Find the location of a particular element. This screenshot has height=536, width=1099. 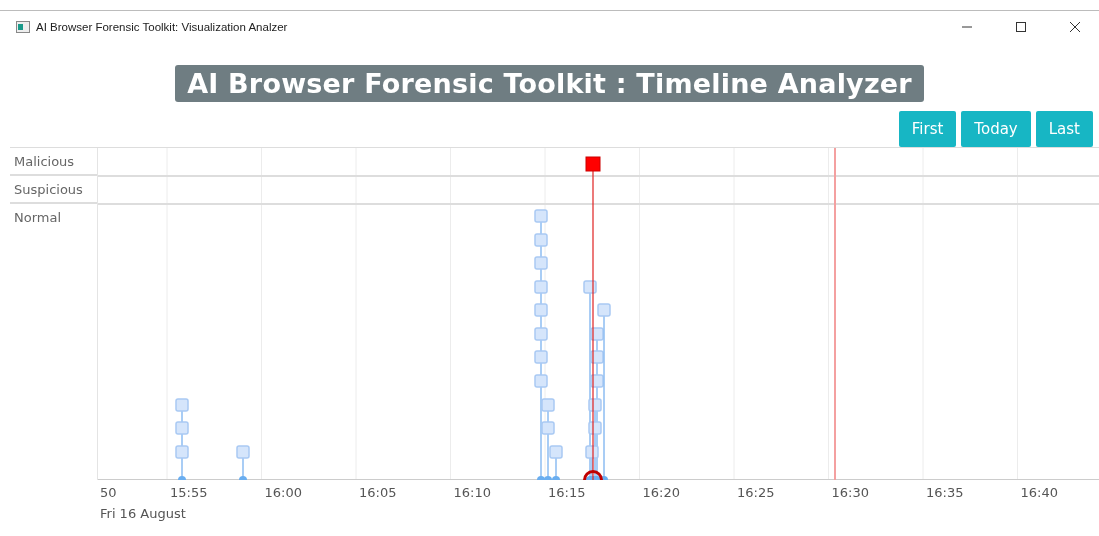

axis-tick-label: 16:05 is located at coordinates (378, 492).